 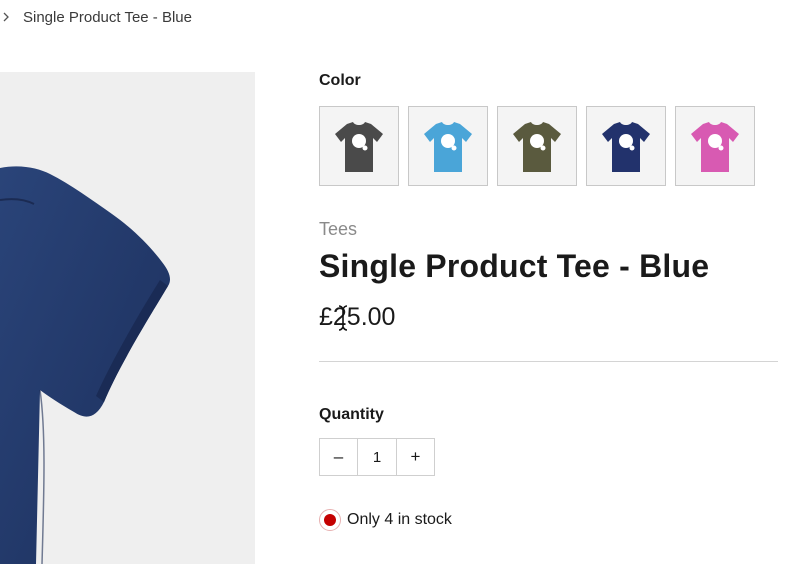 What do you see at coordinates (514, 266) in the screenshot?
I see `product-title: Single Product Tee - Blue` at bounding box center [514, 266].